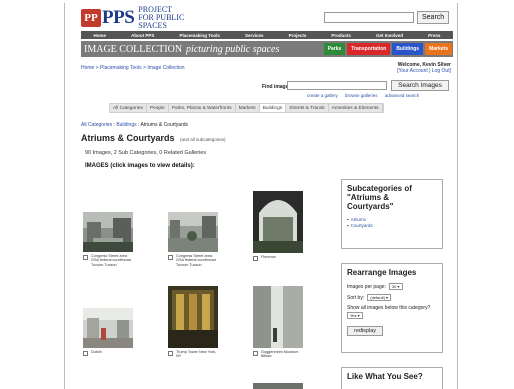  What do you see at coordinates (118, 17) in the screenshot?
I see `logo-wordmark: PPS` at bounding box center [118, 17].